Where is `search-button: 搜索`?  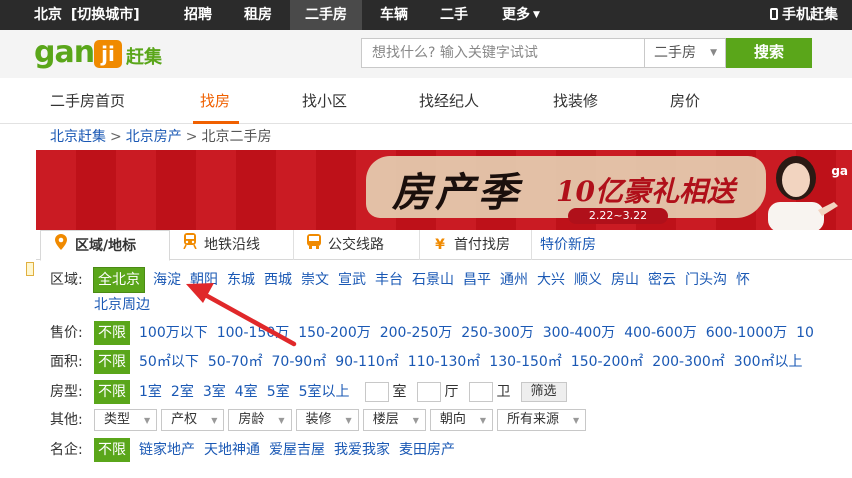 search-button: 搜索 is located at coordinates (769, 53).